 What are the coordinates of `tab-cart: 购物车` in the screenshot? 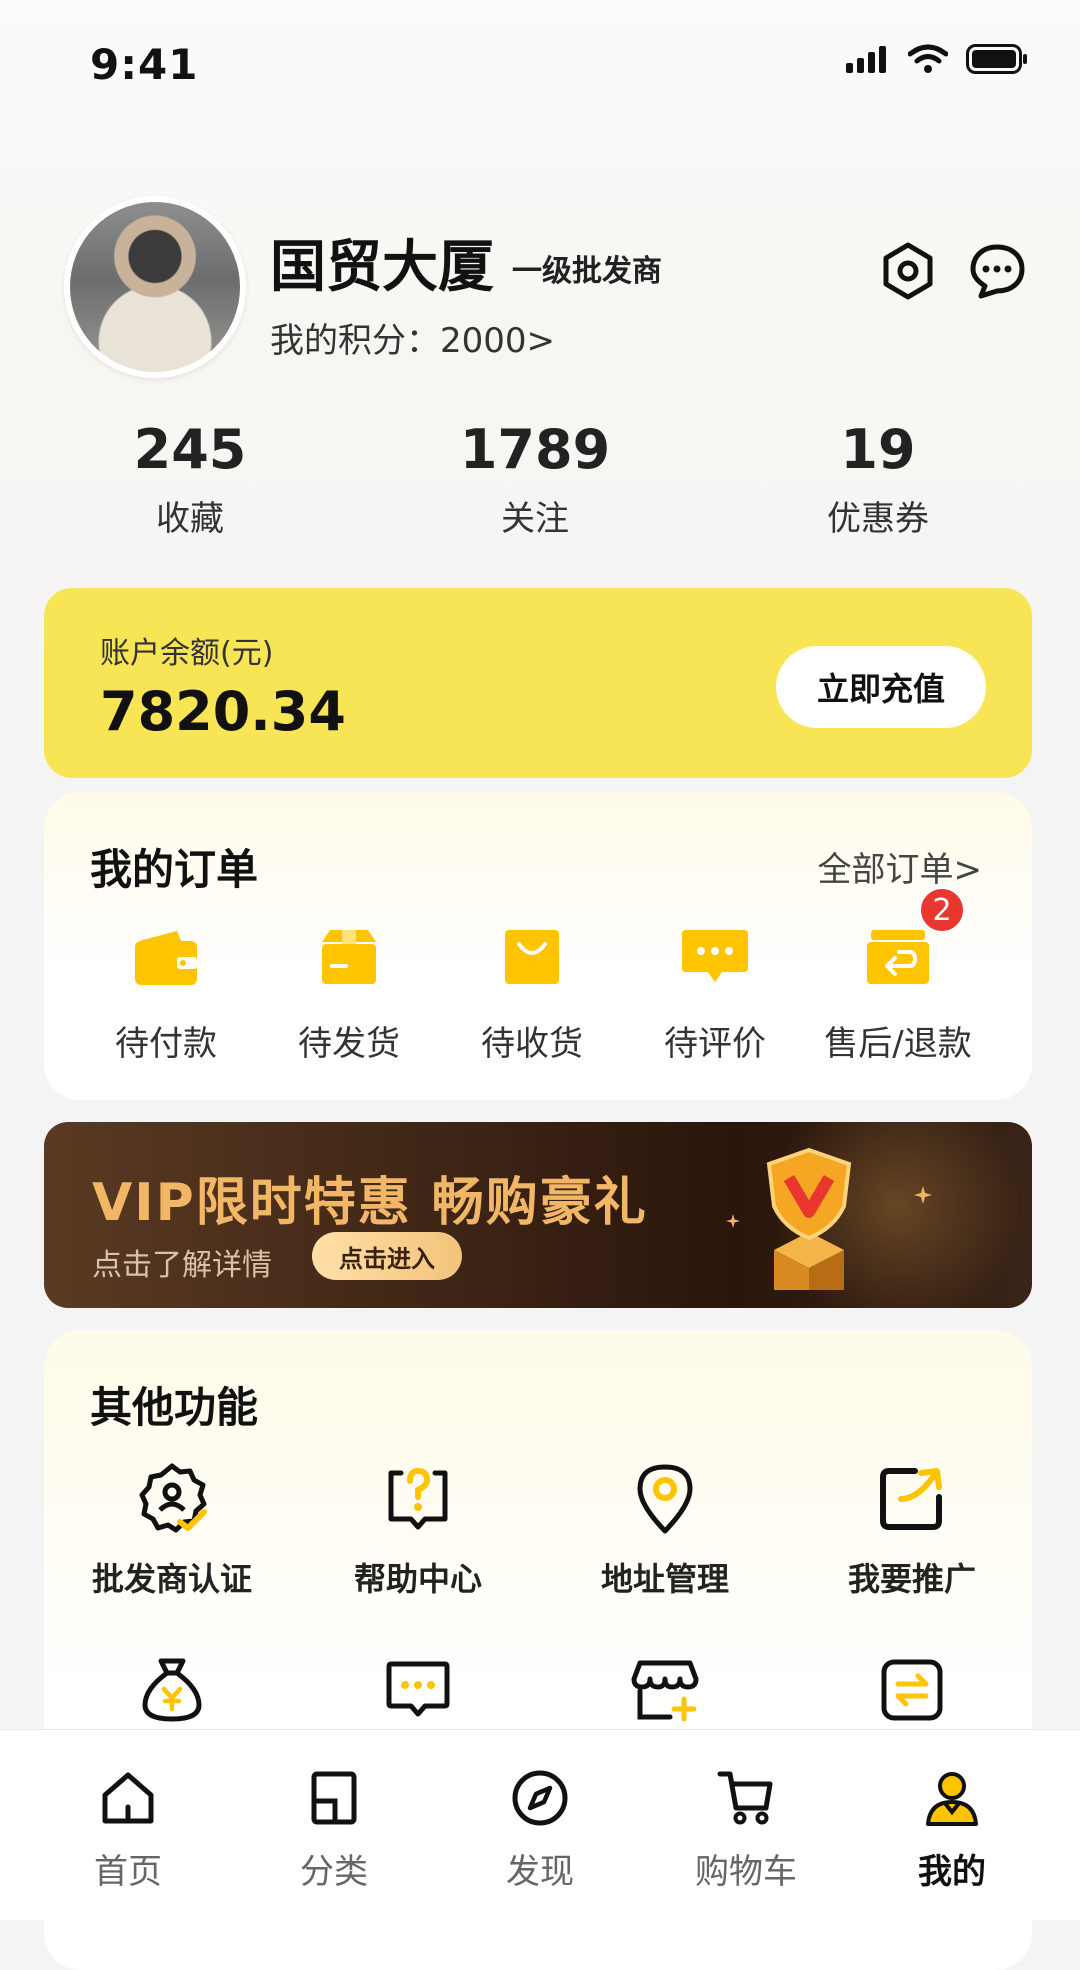 It's located at (746, 1829).